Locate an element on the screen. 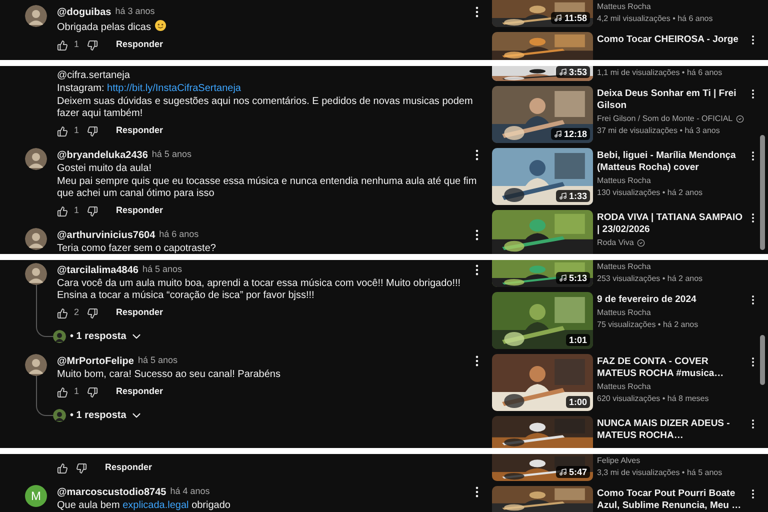 This screenshot has height=512, width=768. comment-text: Deixem suas dúvidas e sugestões aqui nos comentários. E pedidos de novas musicas podem fazer aqui também! is located at coordinates (265, 108).